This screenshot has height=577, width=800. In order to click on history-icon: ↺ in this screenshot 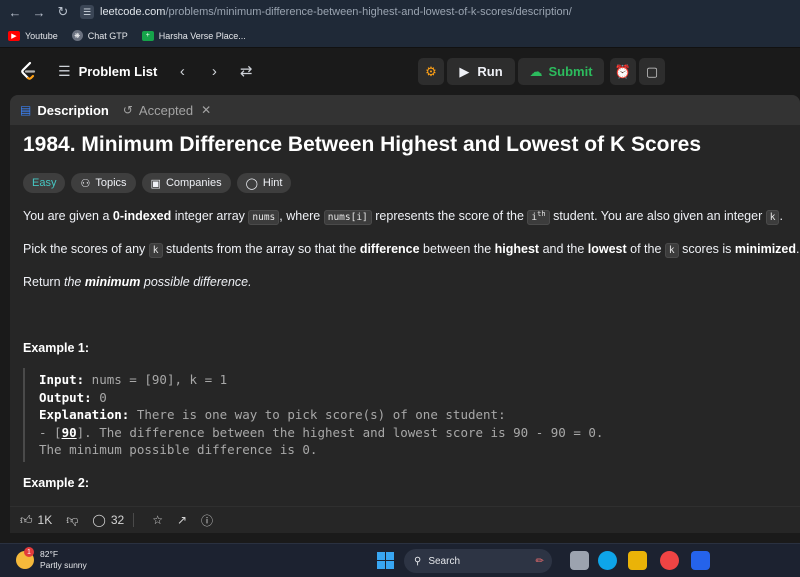, I will do `click(127, 110)`.